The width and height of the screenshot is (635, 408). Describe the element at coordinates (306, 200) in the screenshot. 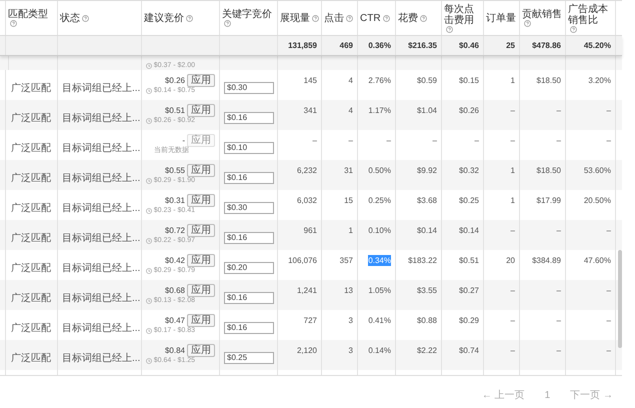

I see `metric-value: 6,032` at that location.